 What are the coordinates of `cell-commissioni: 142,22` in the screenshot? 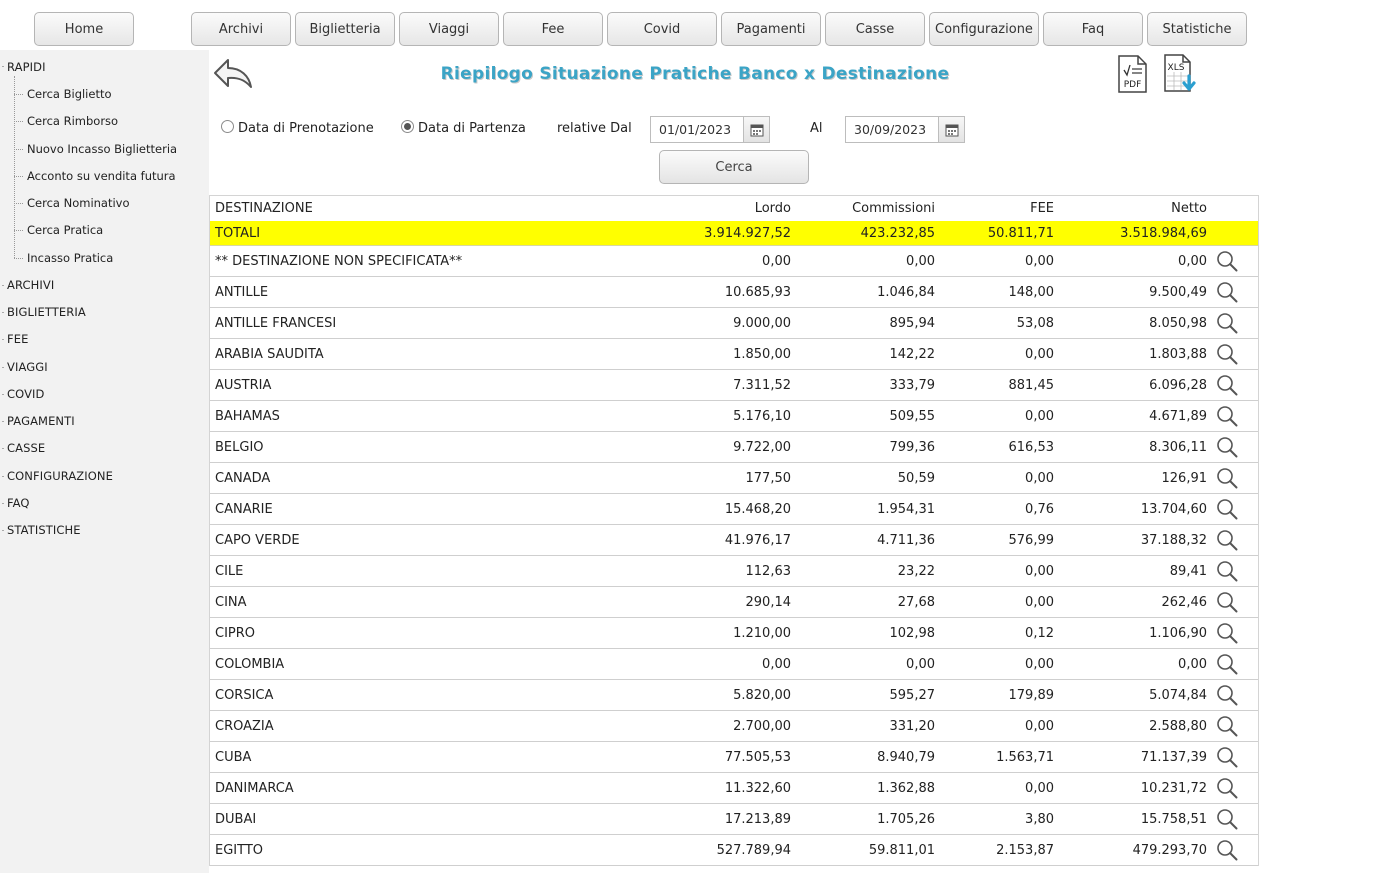 It's located at (912, 354).